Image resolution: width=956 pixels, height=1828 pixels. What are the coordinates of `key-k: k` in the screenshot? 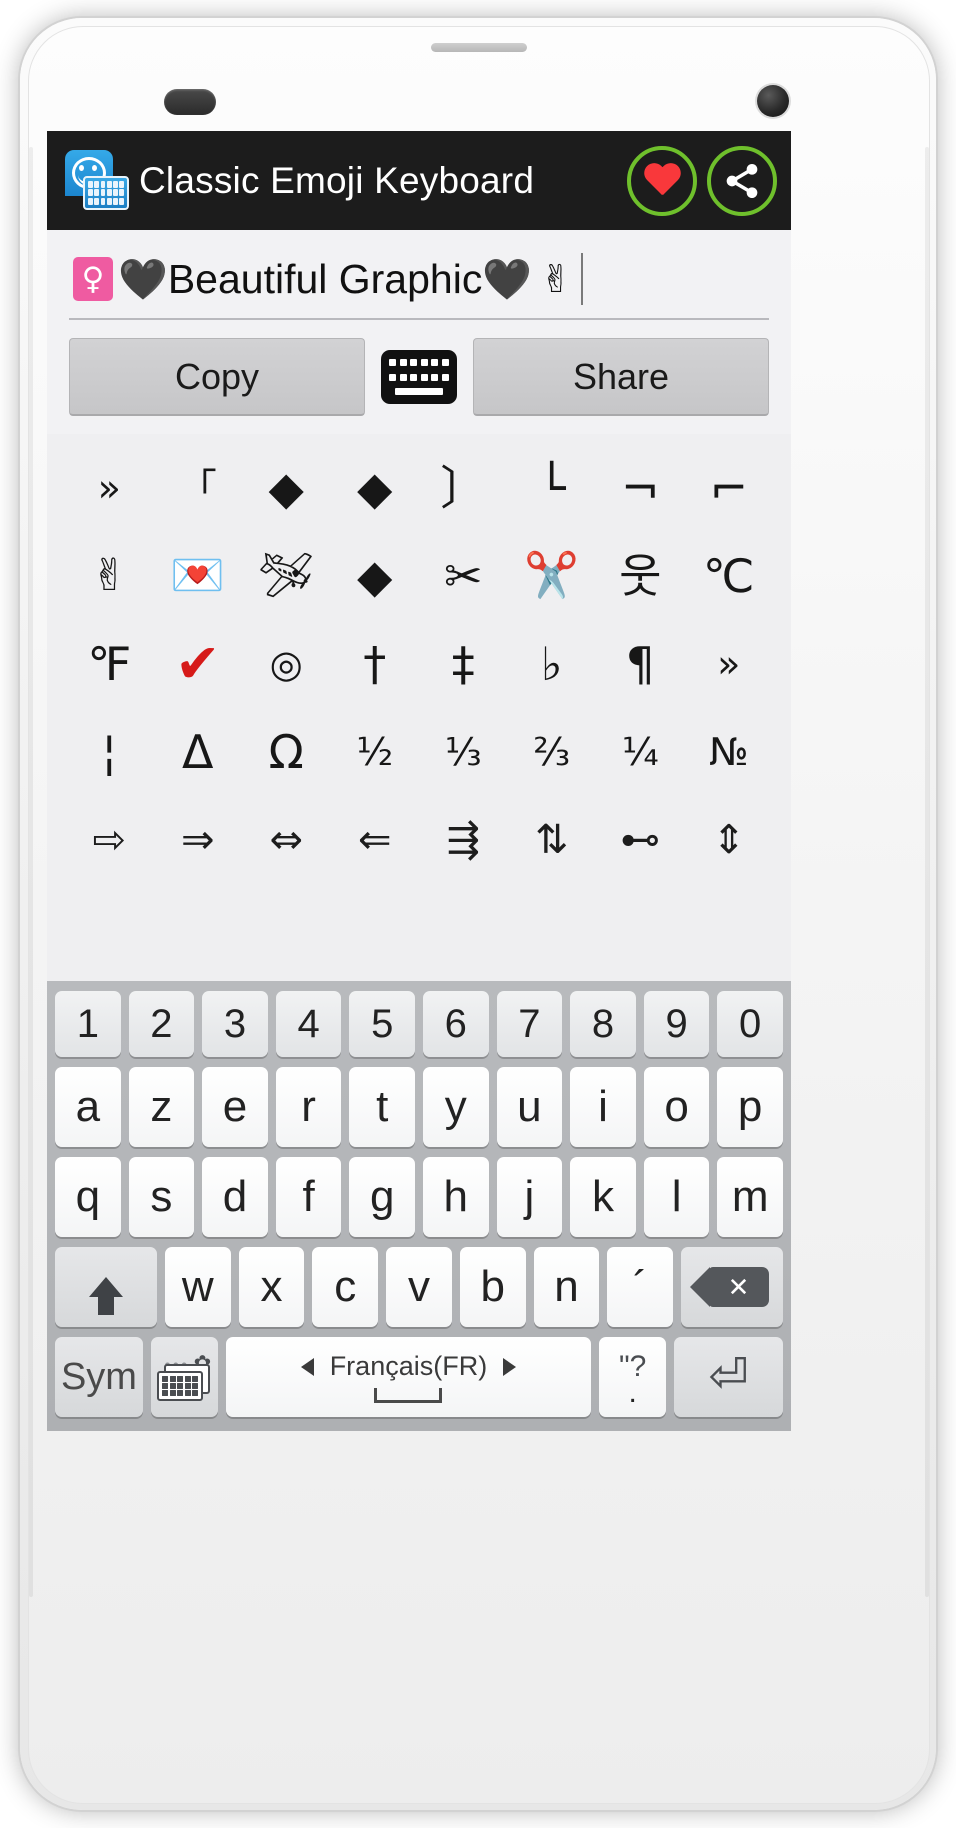 It's located at (603, 1197).